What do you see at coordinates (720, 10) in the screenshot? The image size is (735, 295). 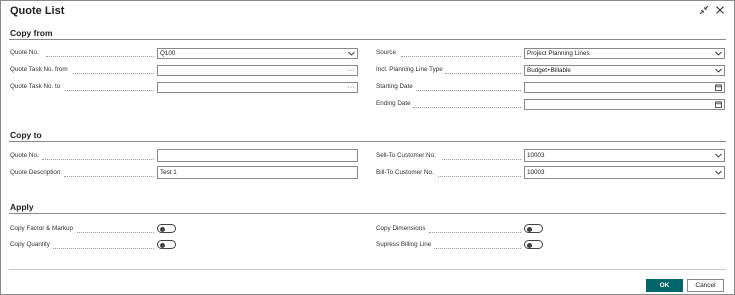 I see `close-icon` at bounding box center [720, 10].